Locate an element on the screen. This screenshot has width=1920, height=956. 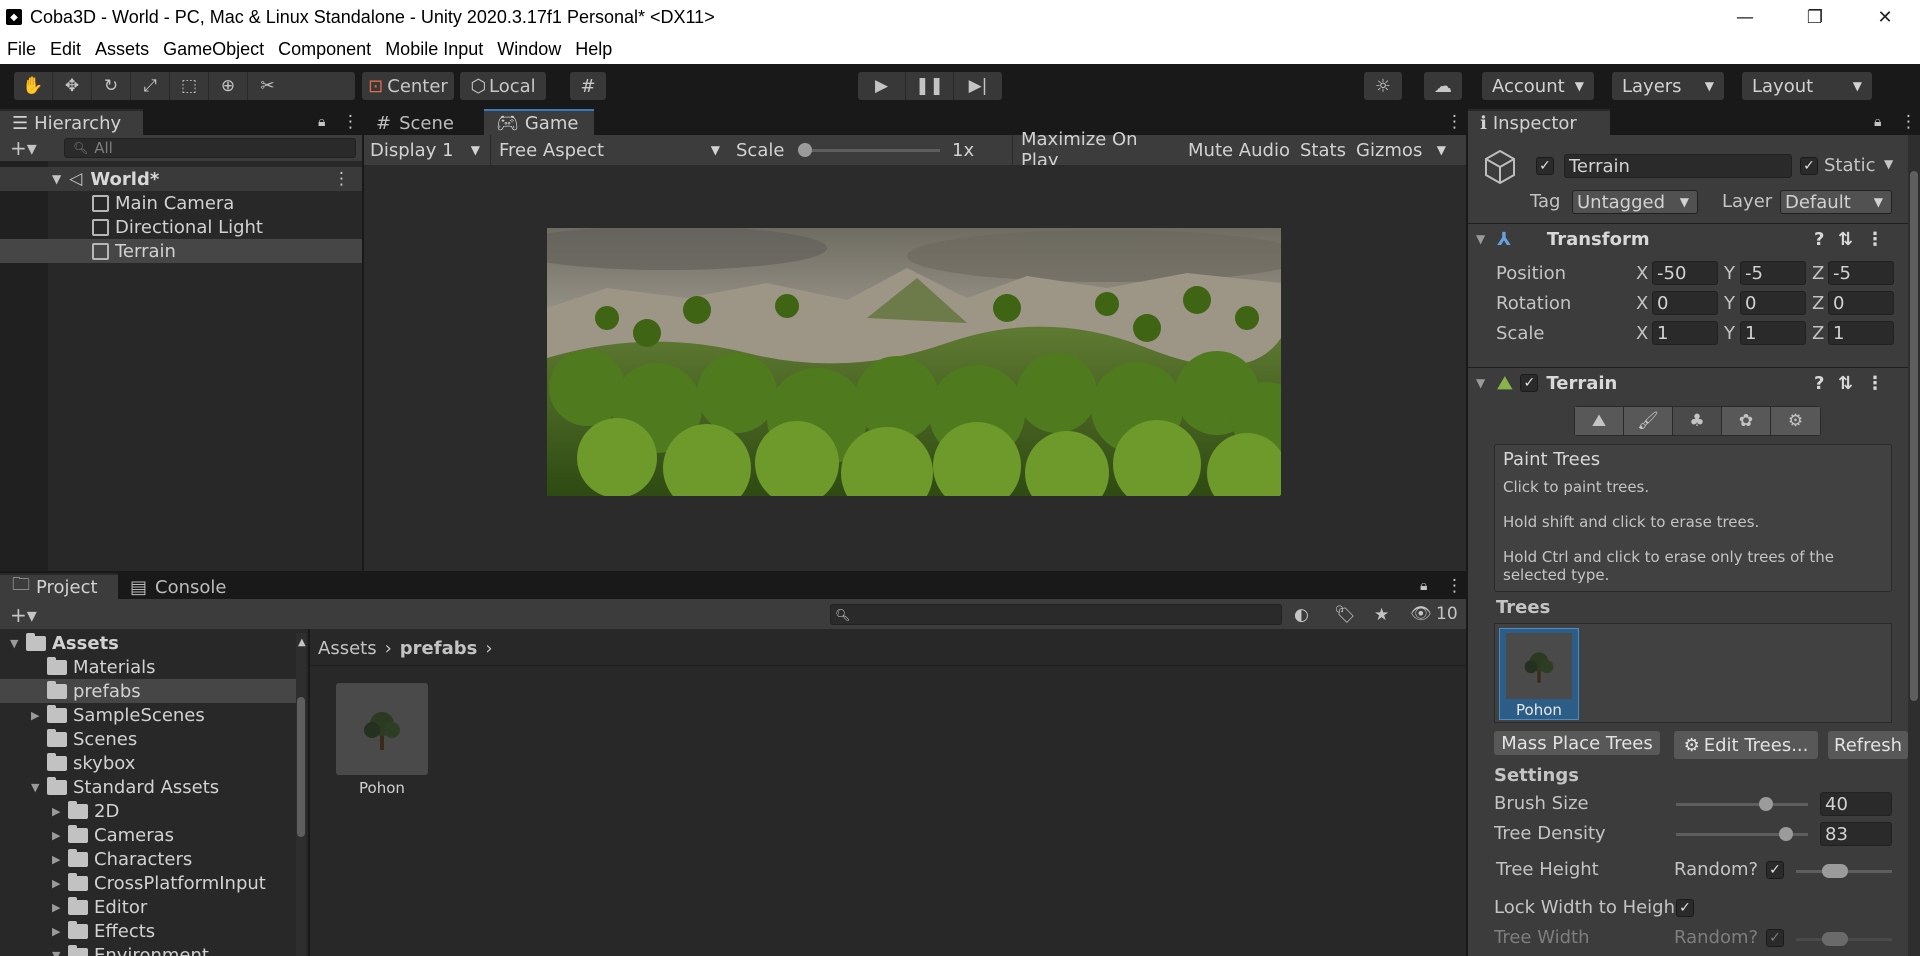
cloud-button: ☁ is located at coordinates (1443, 86).